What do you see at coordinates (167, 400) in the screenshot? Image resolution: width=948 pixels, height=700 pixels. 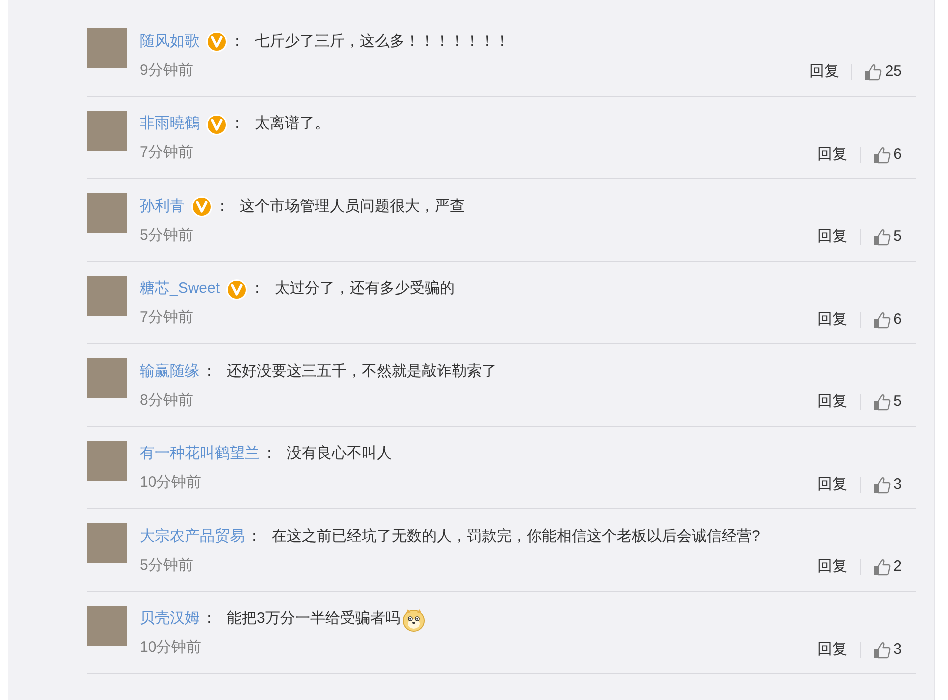 I see `timestamp: 8分钟前` at bounding box center [167, 400].